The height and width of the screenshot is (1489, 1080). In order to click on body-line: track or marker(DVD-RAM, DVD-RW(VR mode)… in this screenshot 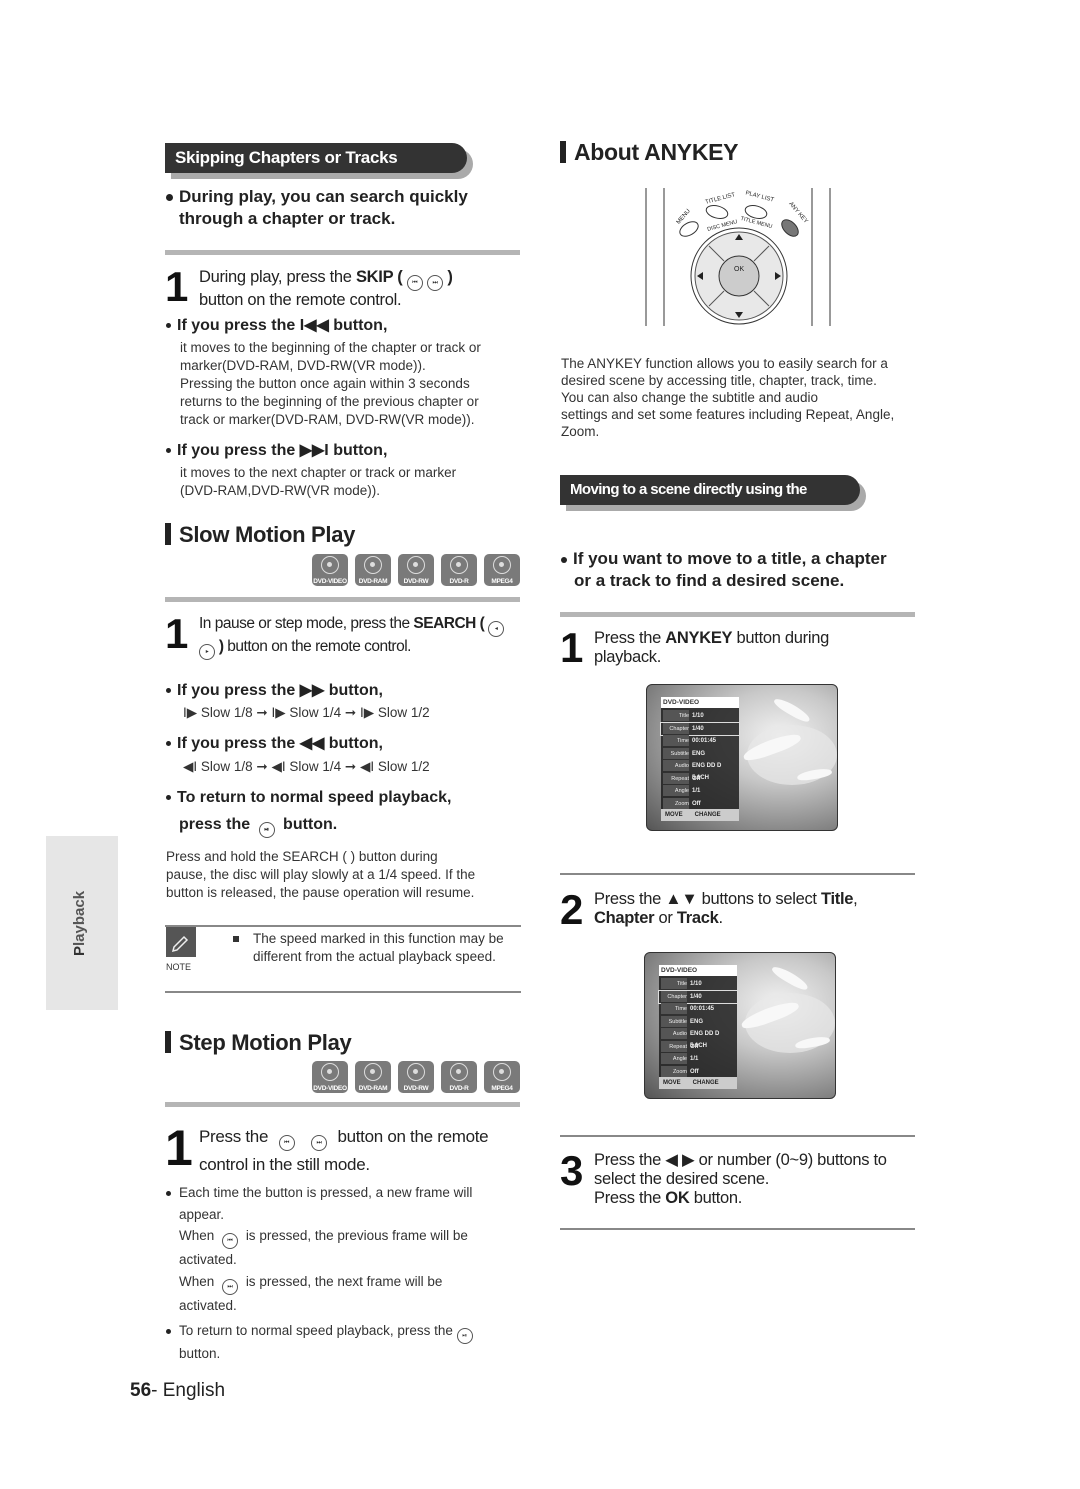, I will do `click(327, 419)`.